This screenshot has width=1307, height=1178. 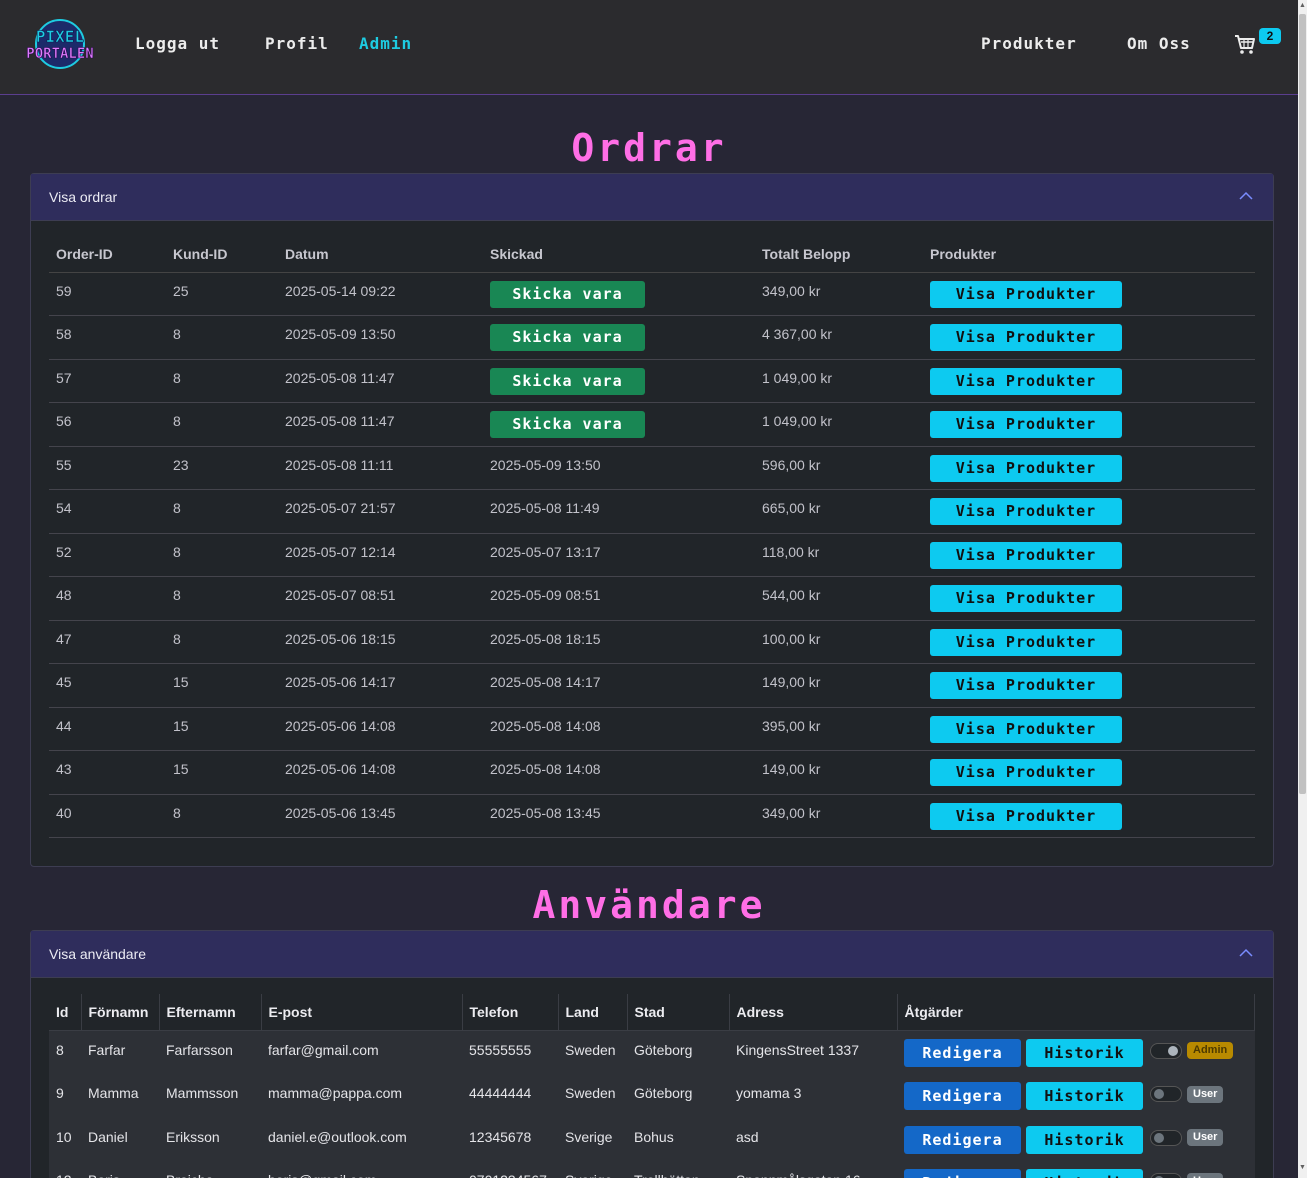 I want to click on user-address-cell: asd, so click(x=813, y=1139).